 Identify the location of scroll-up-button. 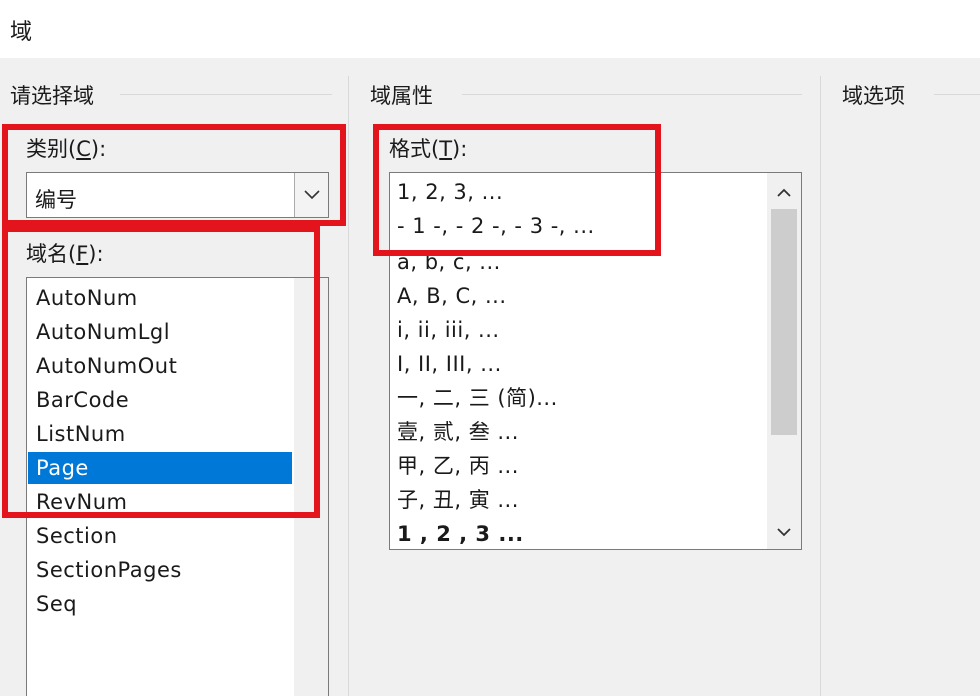
(784, 192).